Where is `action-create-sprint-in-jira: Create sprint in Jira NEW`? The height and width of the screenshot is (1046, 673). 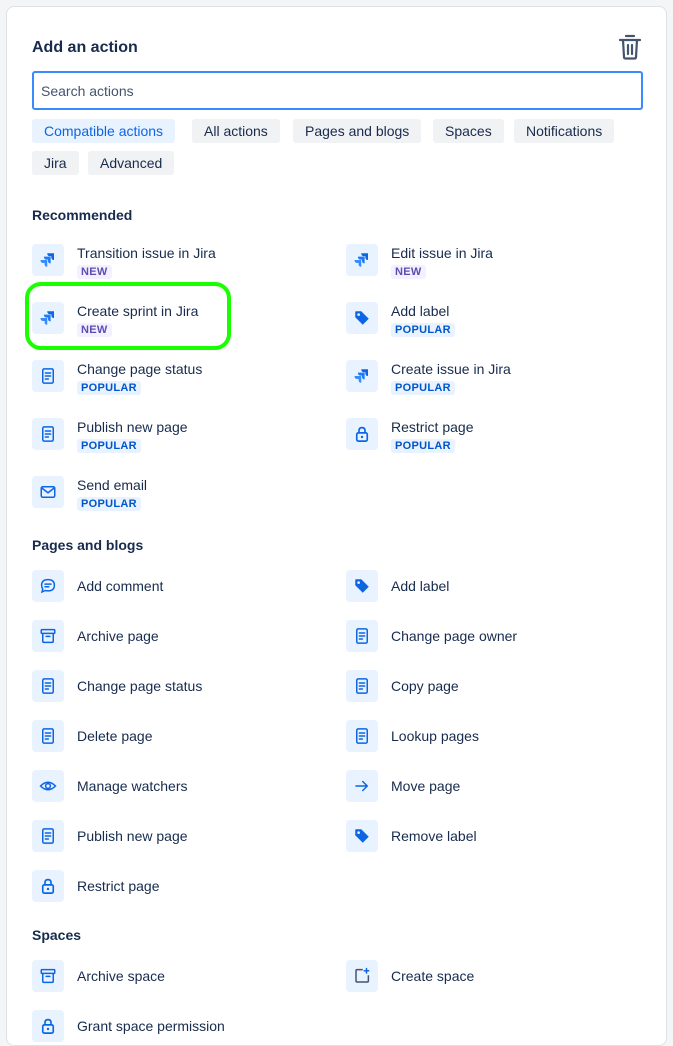 action-create-sprint-in-jira: Create sprint in Jira NEW is located at coordinates (182, 320).